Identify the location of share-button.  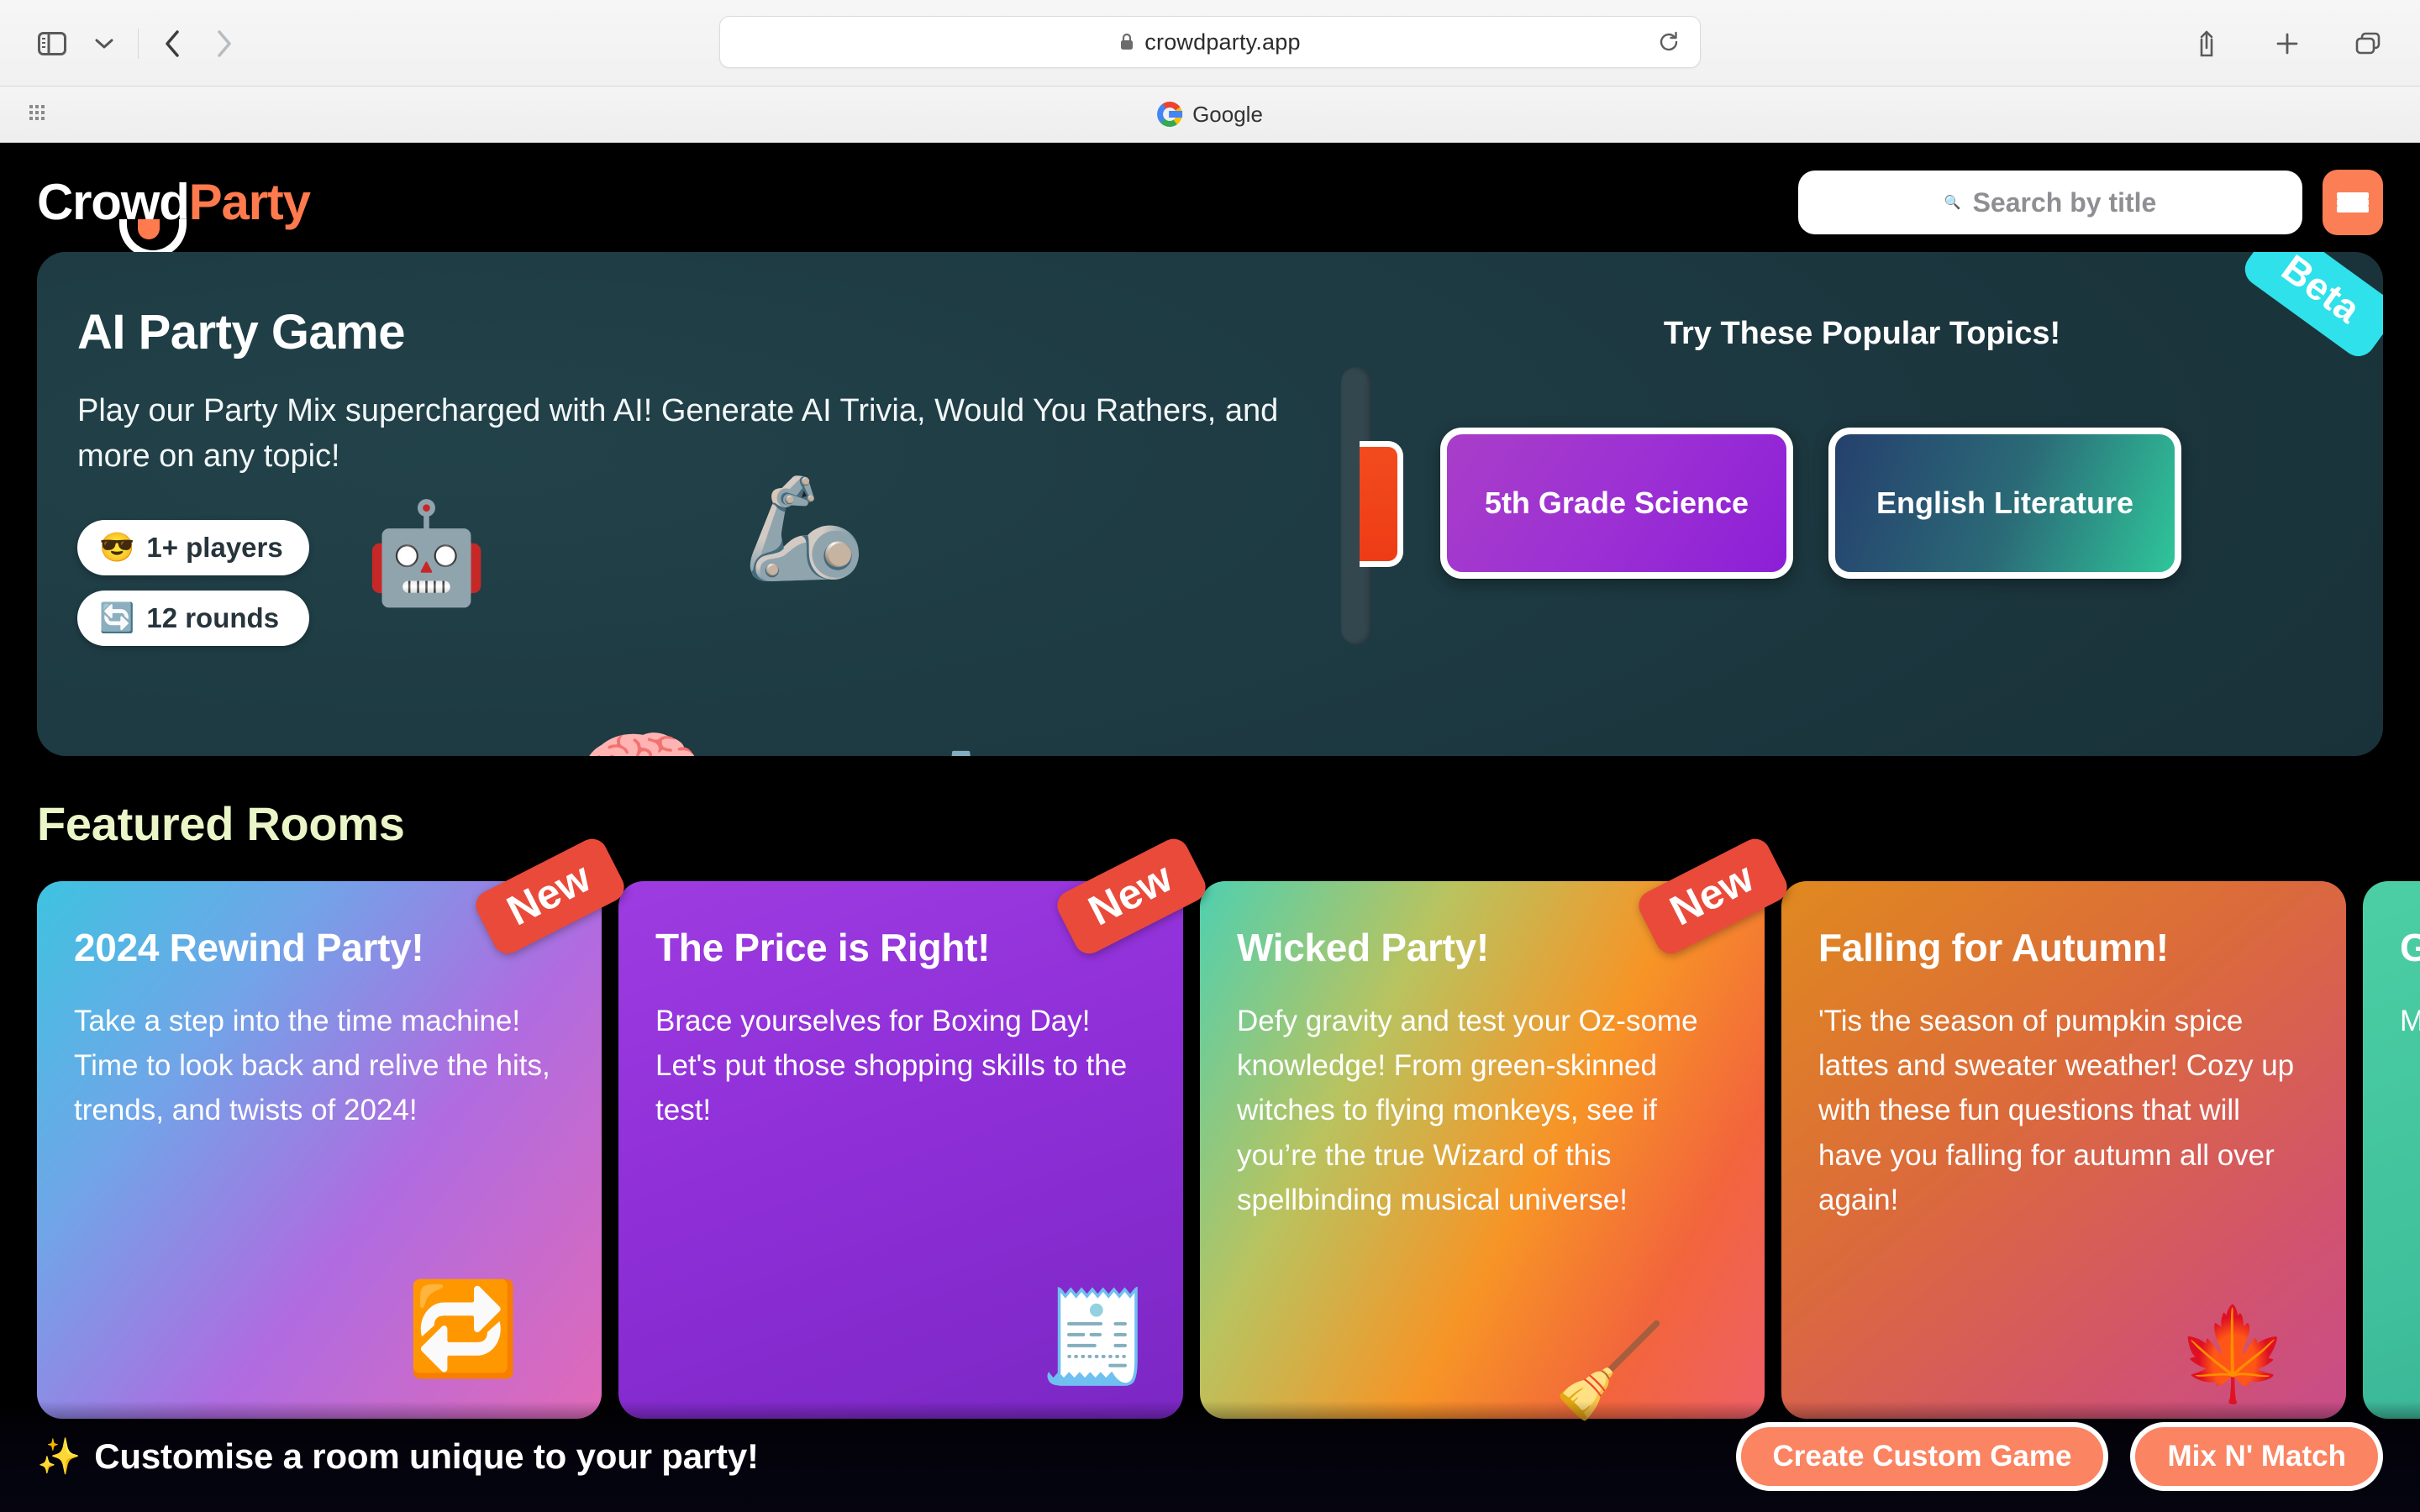
(2207, 43).